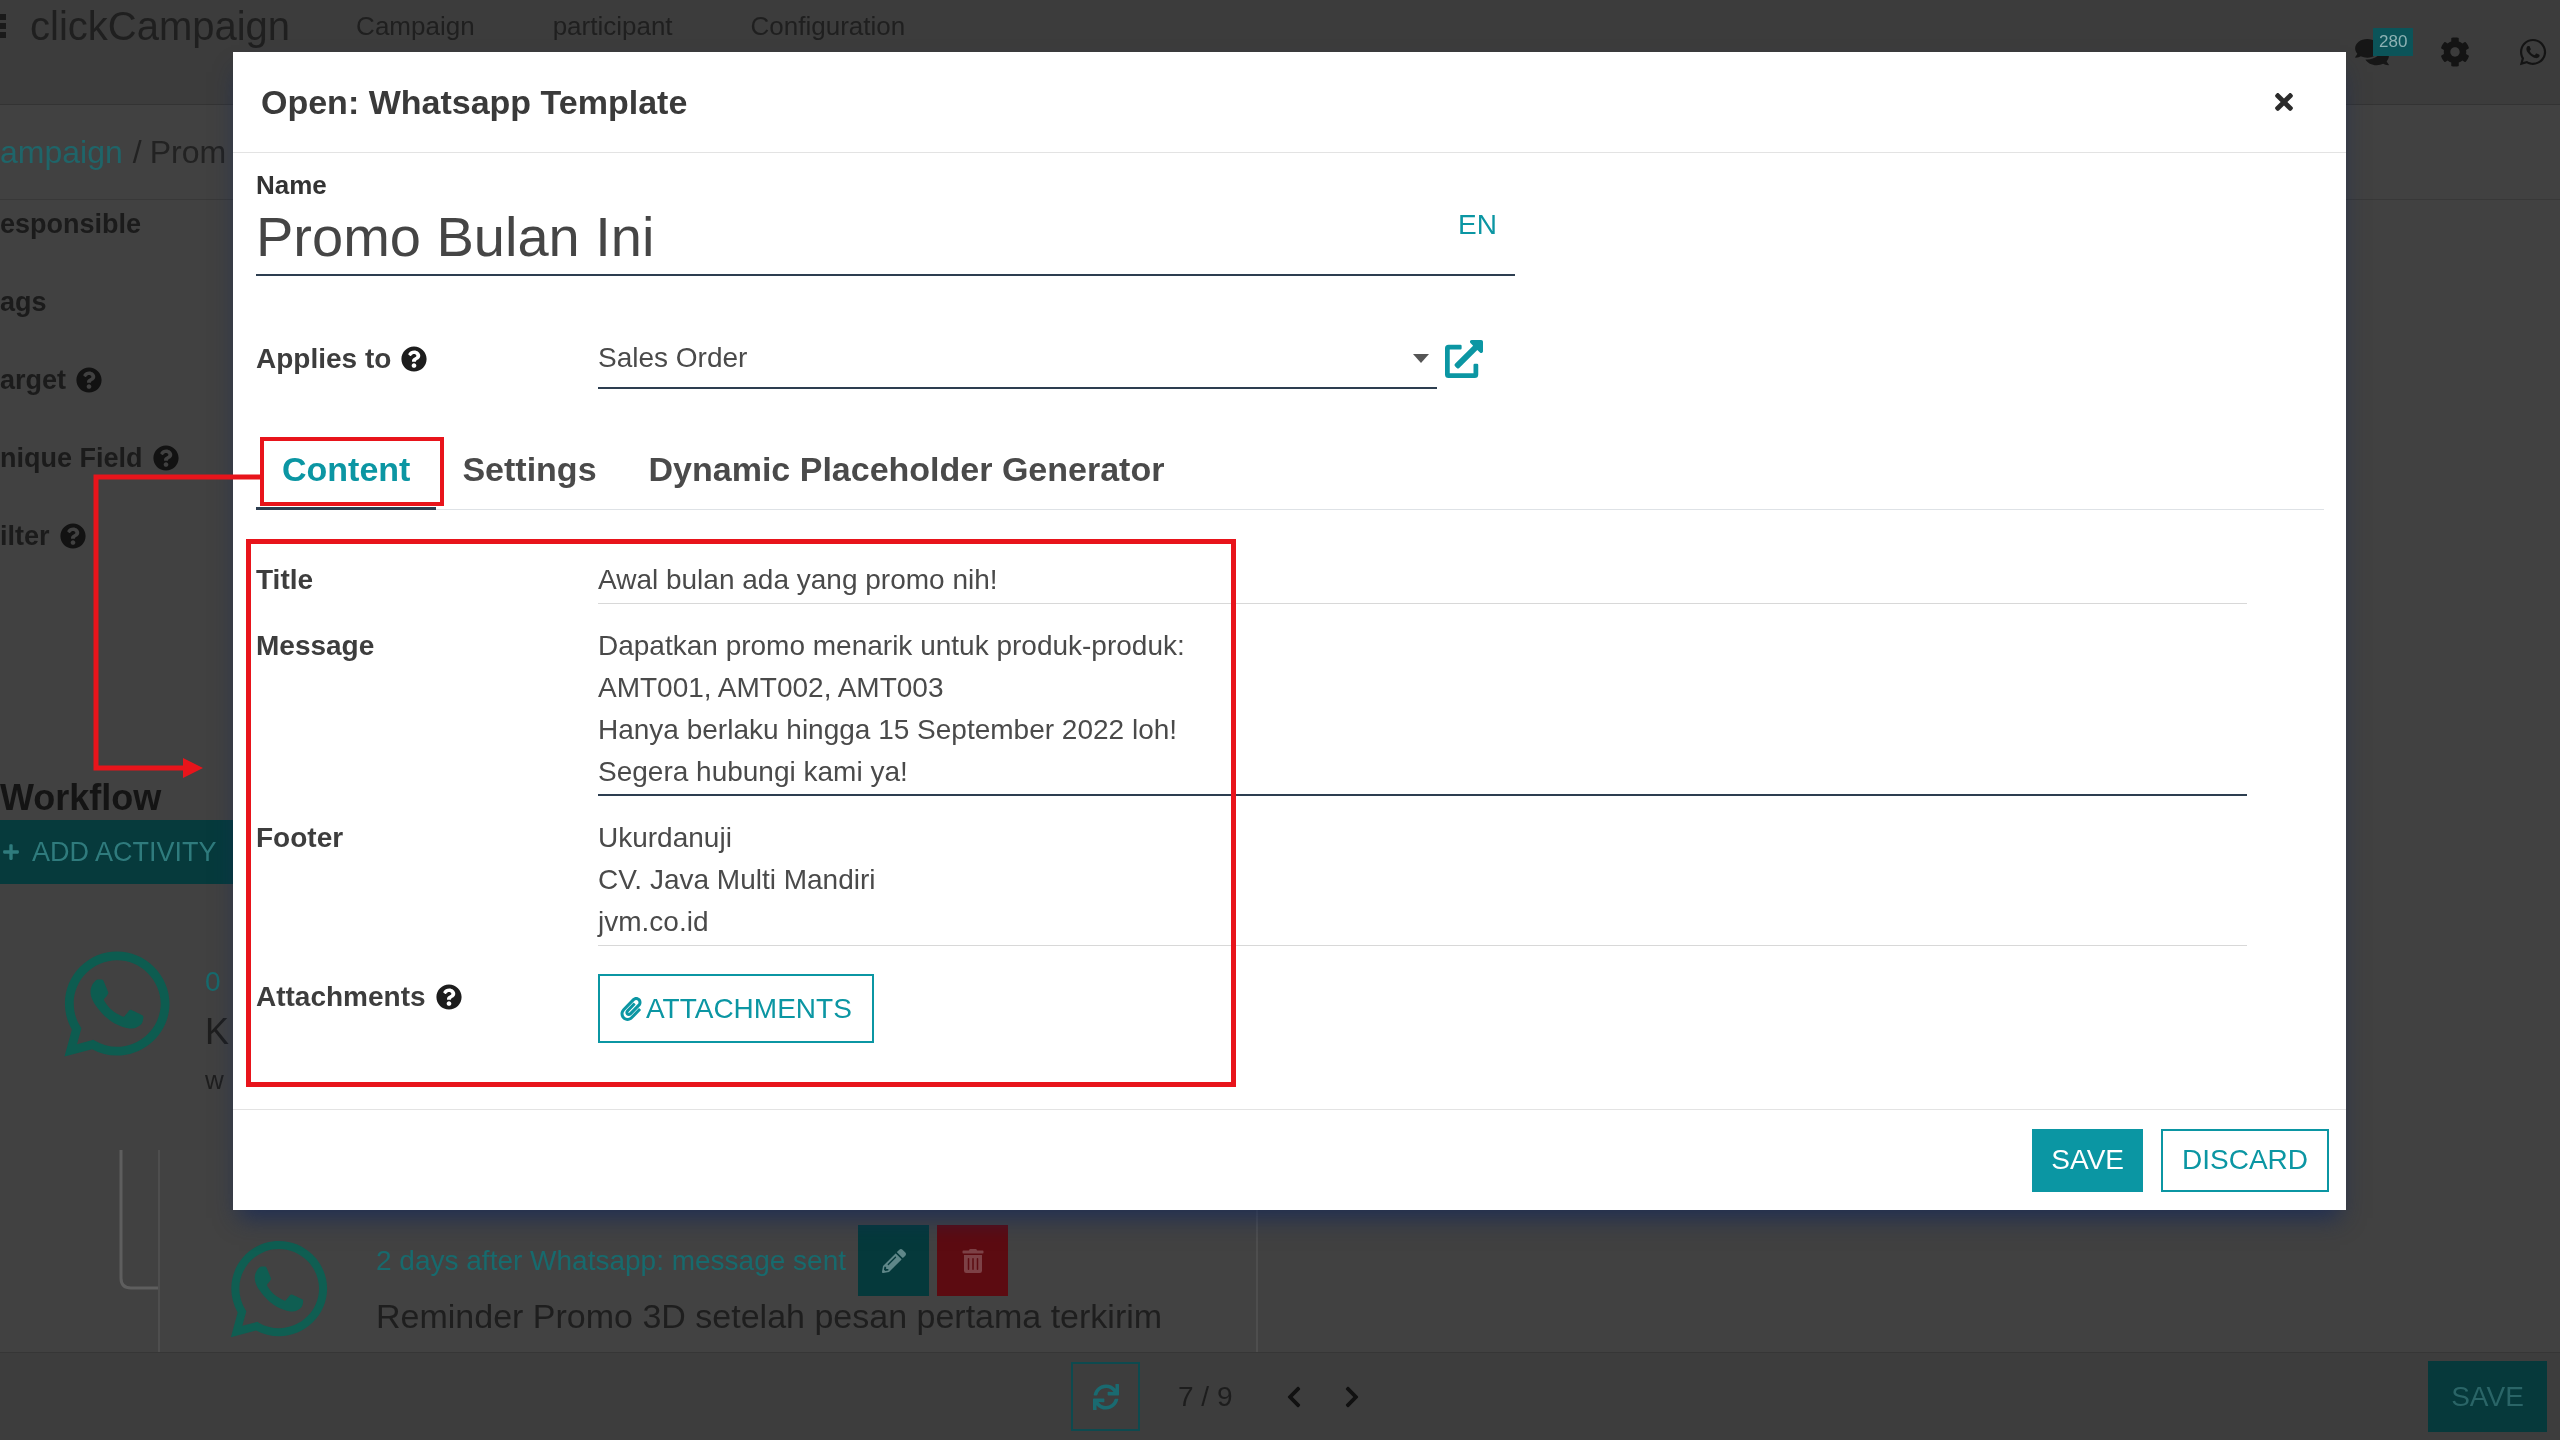 The image size is (2560, 1440). I want to click on dialog-title: Open: Whatsapp Template, so click(474, 102).